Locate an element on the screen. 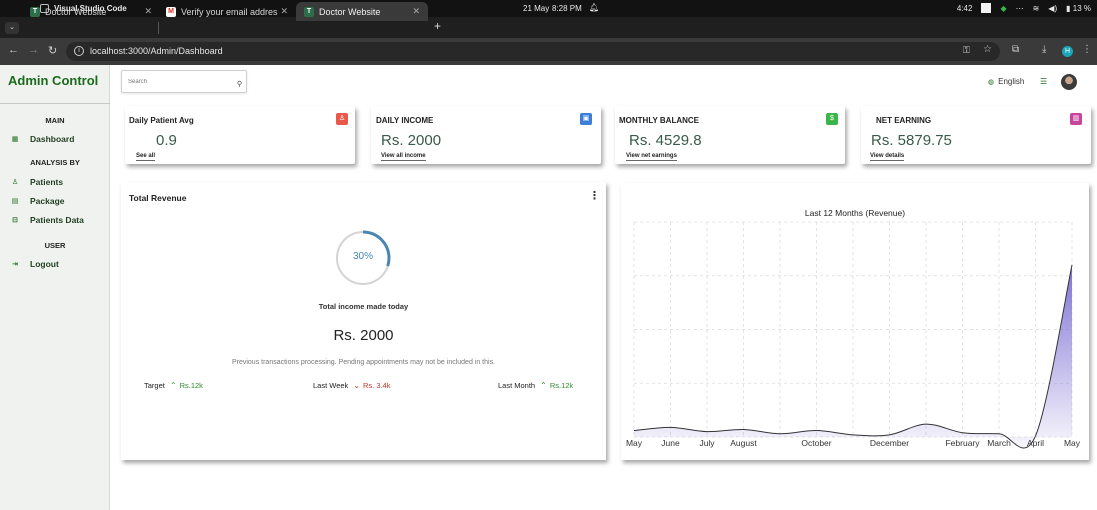 This screenshot has width=1097, height=510. divider is located at coordinates (55, 103).